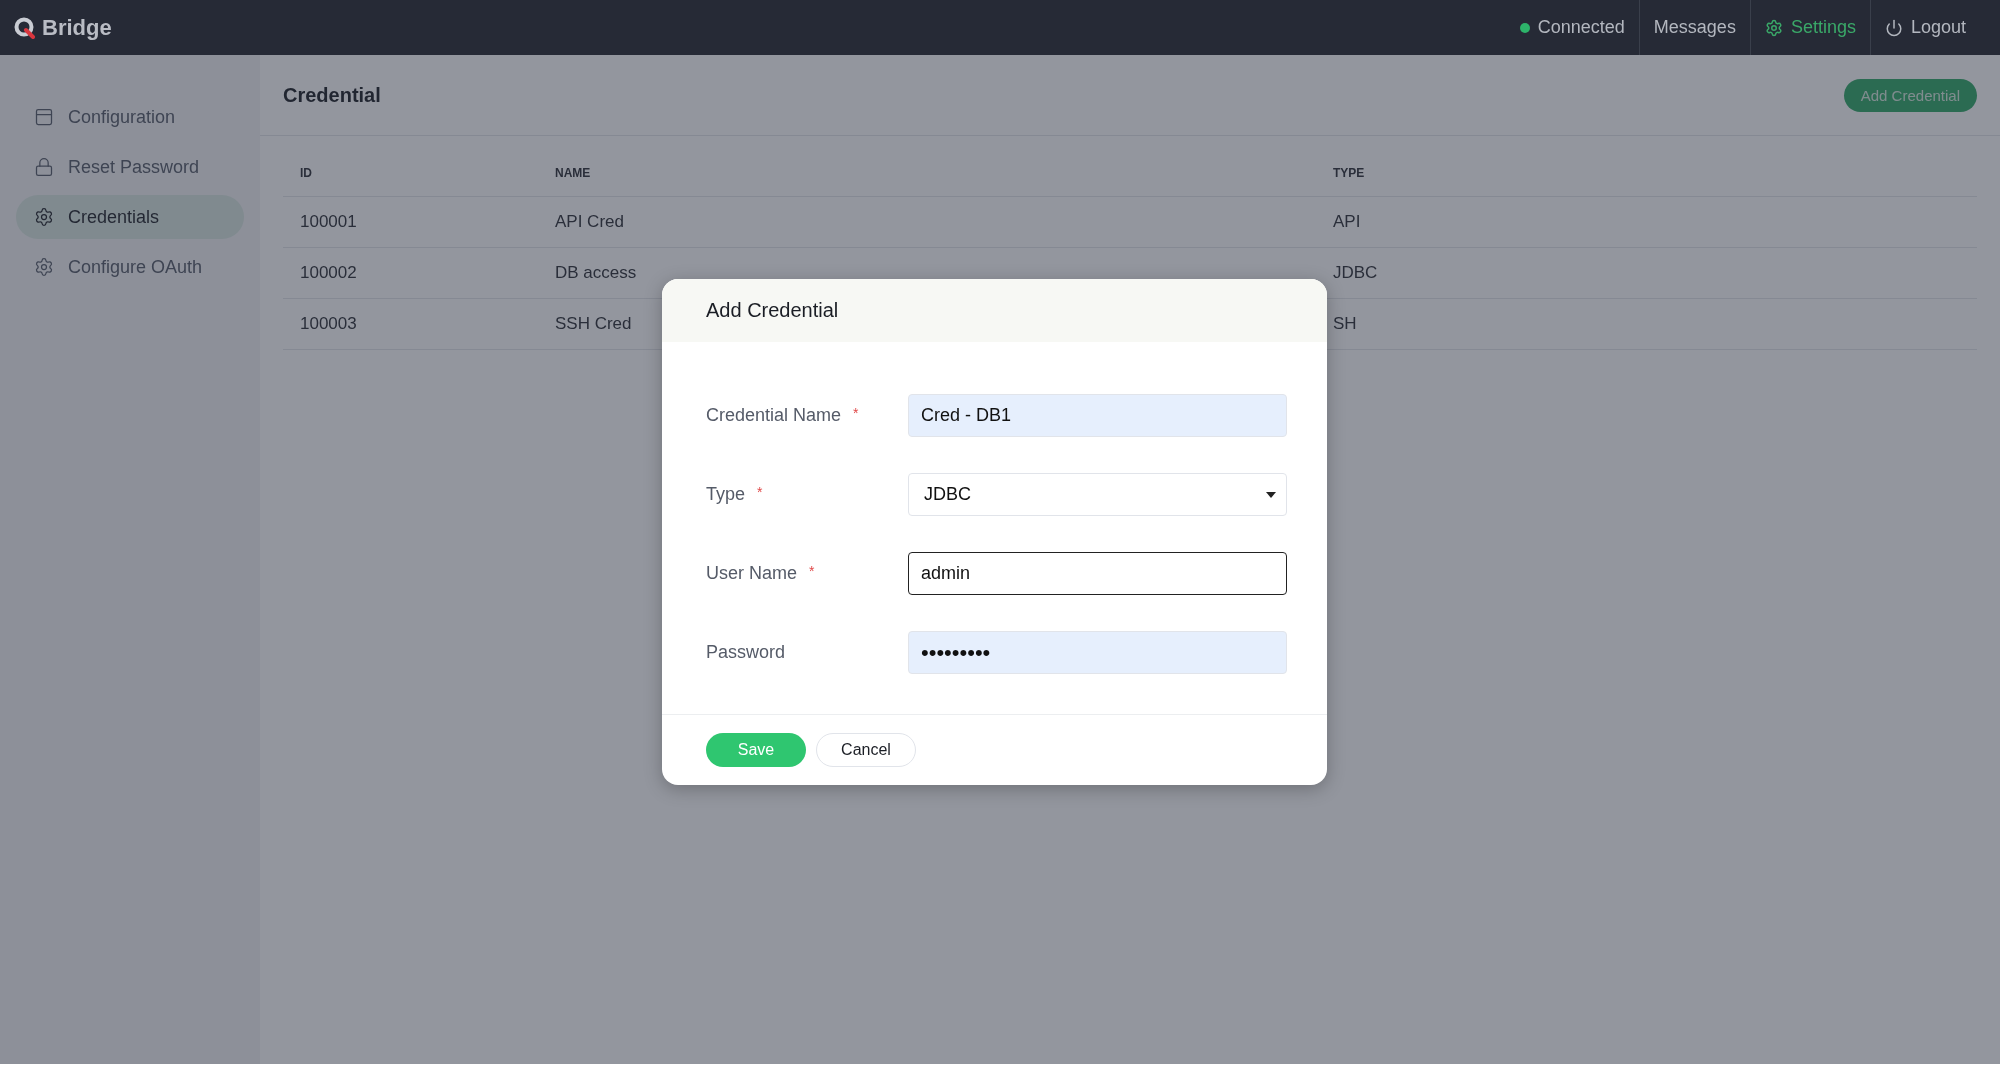 This screenshot has height=1073, width=2000. I want to click on field-label: Credential Name, so click(774, 415).